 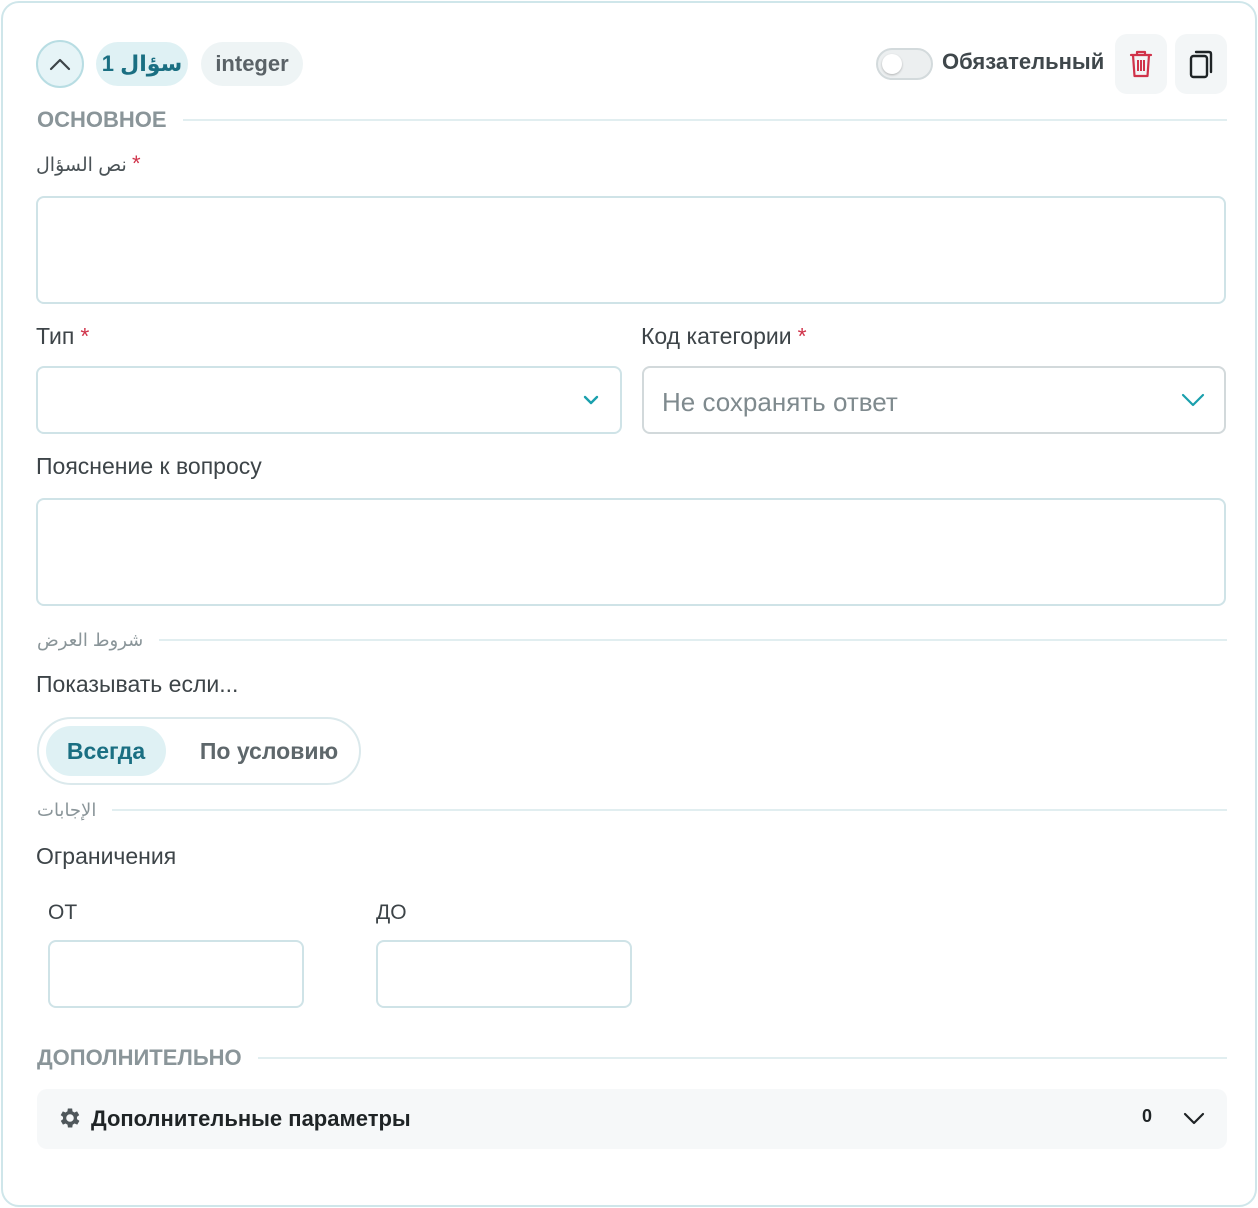 What do you see at coordinates (632, 1119) in the screenshot?
I see `additional-params-row: Дополнительные параметры 0` at bounding box center [632, 1119].